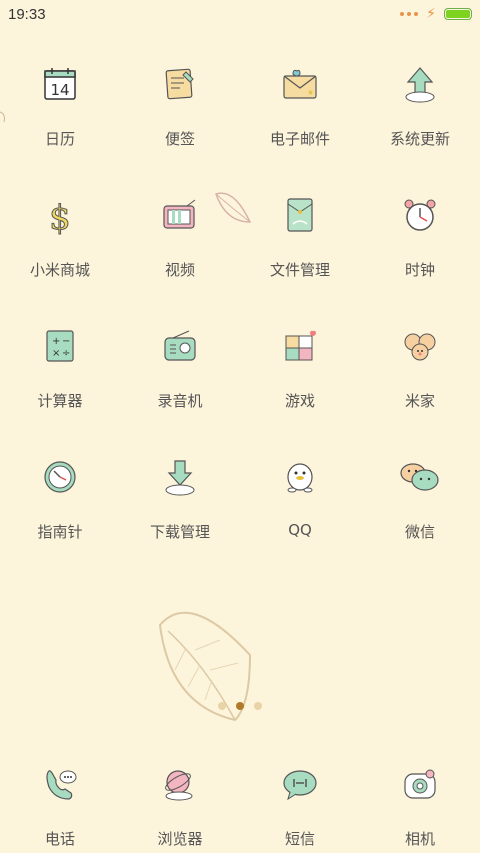  Describe the element at coordinates (419, 139) in the screenshot. I see `app-label: 系统更新` at that location.